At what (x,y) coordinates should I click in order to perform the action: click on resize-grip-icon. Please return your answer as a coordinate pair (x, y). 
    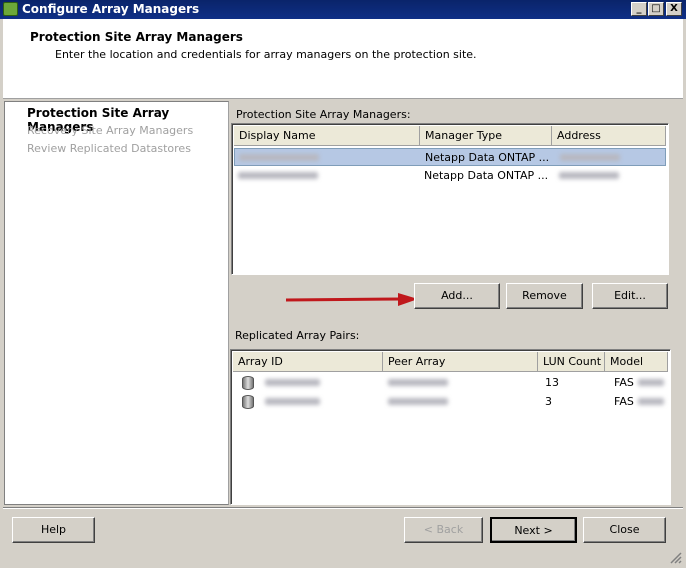
    Looking at the image, I should click on (675, 557).